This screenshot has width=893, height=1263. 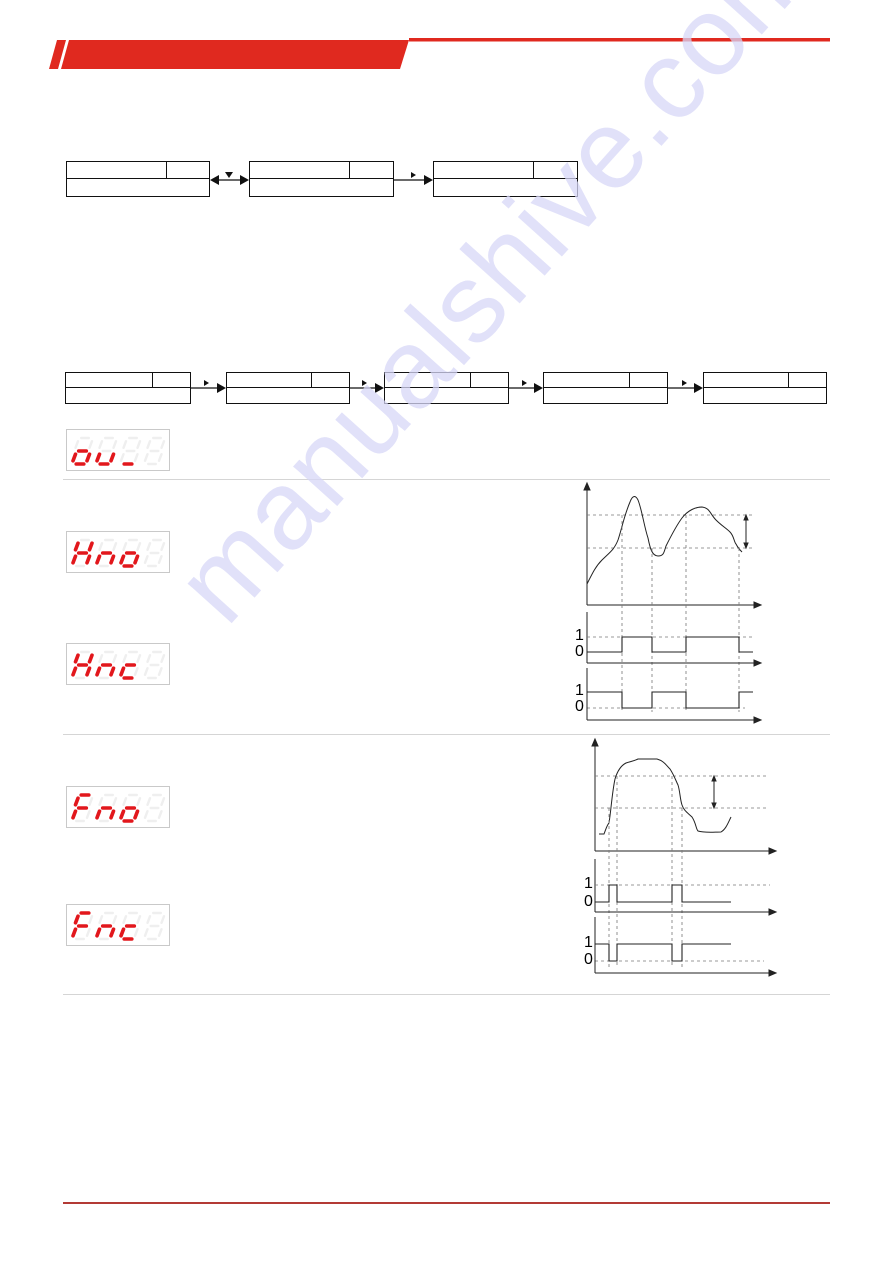 I want to click on display-fnc, so click(x=118, y=925).